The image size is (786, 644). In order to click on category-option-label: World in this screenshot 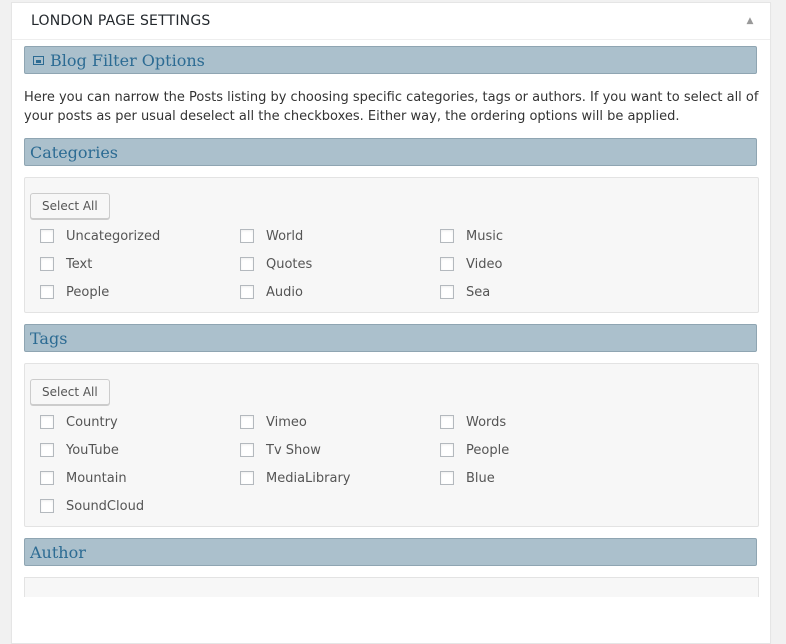, I will do `click(285, 236)`.